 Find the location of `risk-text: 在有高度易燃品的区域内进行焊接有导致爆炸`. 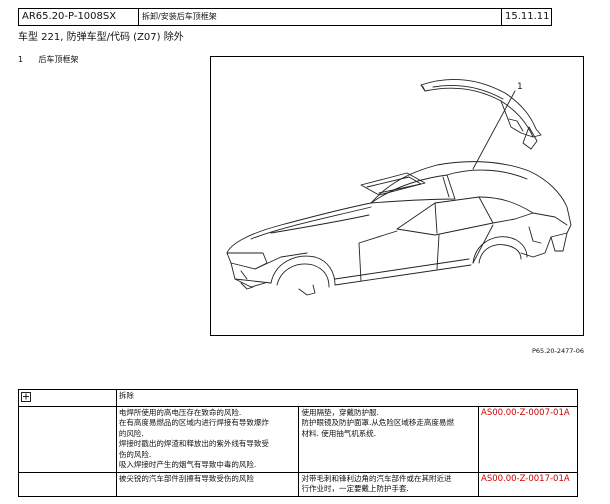

risk-text: 在有高度易燃品的区域内进行焊接有导致爆炸 is located at coordinates (193, 422).